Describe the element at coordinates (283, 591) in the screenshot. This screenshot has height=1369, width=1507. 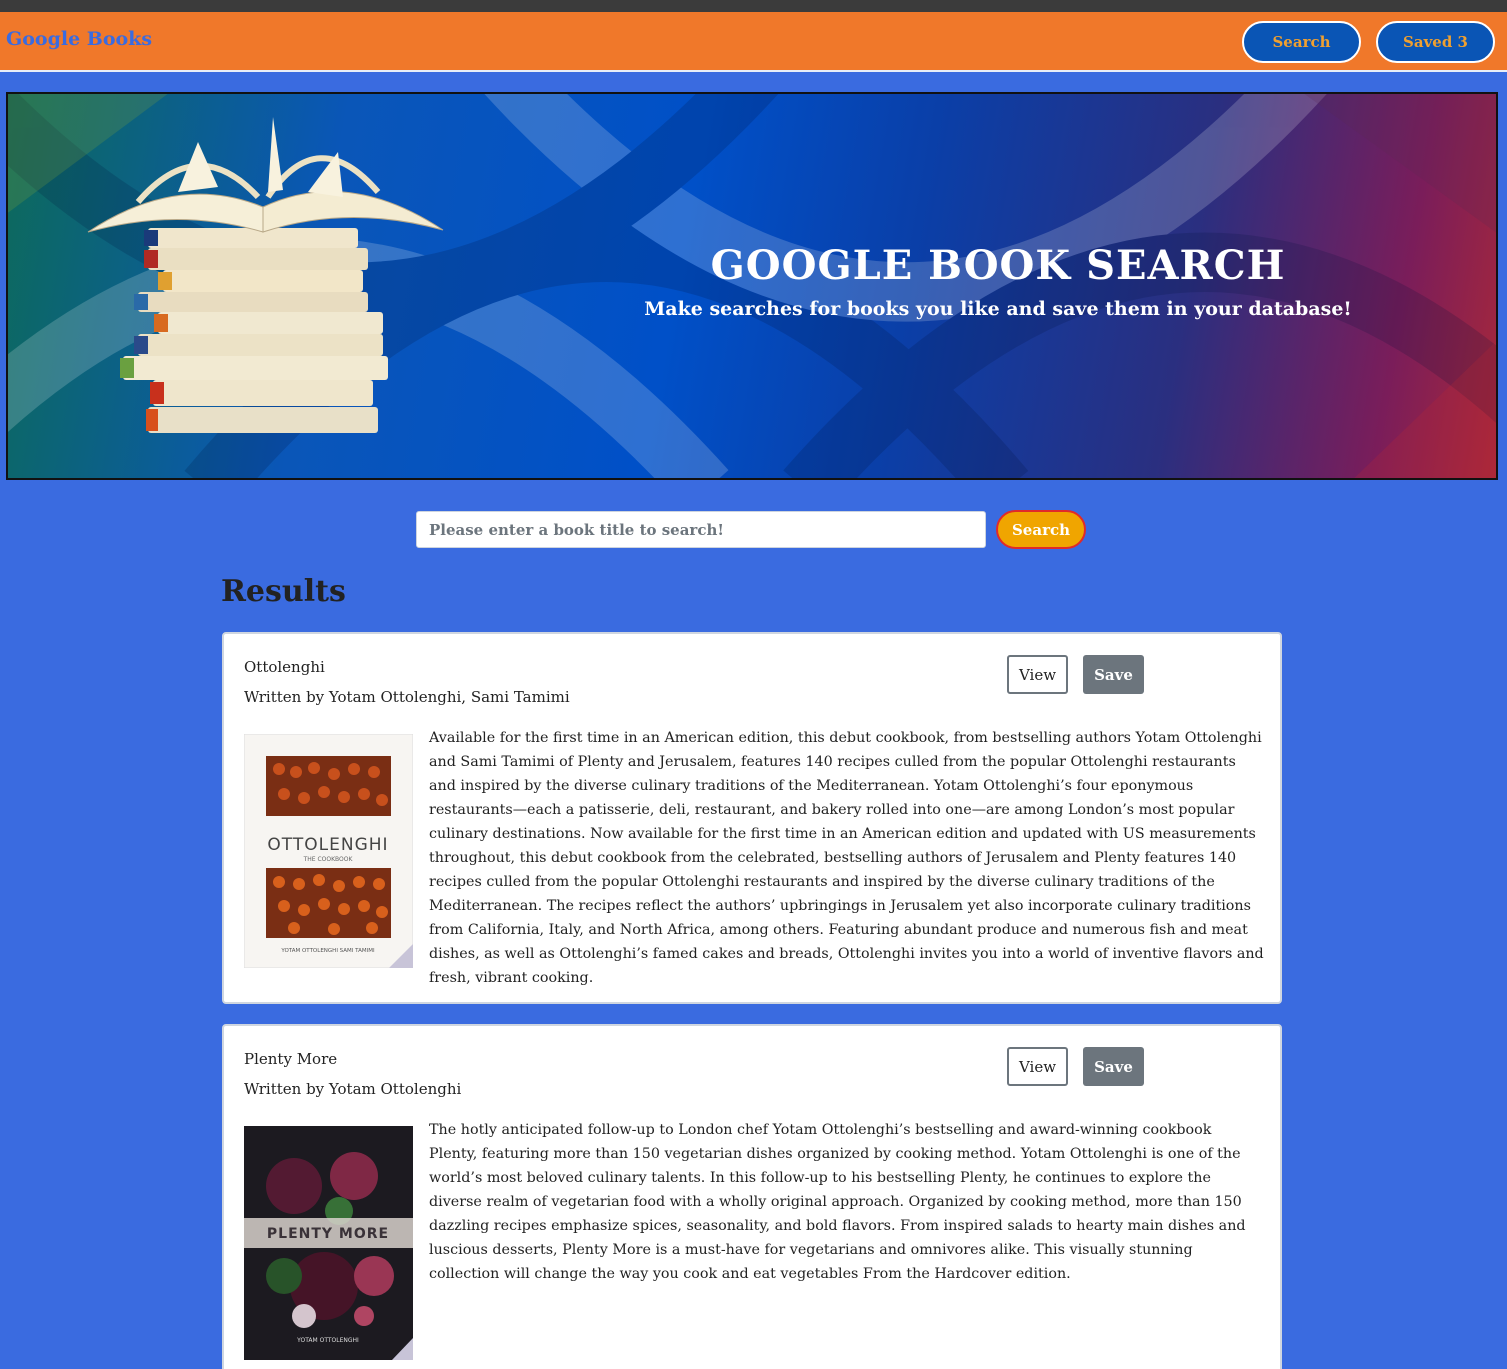
I see `results-heading: Results` at that location.